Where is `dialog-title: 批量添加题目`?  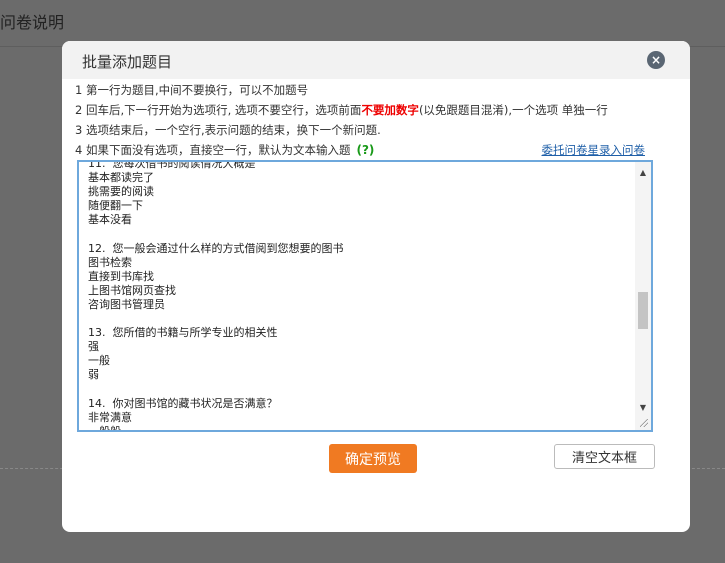 dialog-title: 批量添加题目 is located at coordinates (127, 62).